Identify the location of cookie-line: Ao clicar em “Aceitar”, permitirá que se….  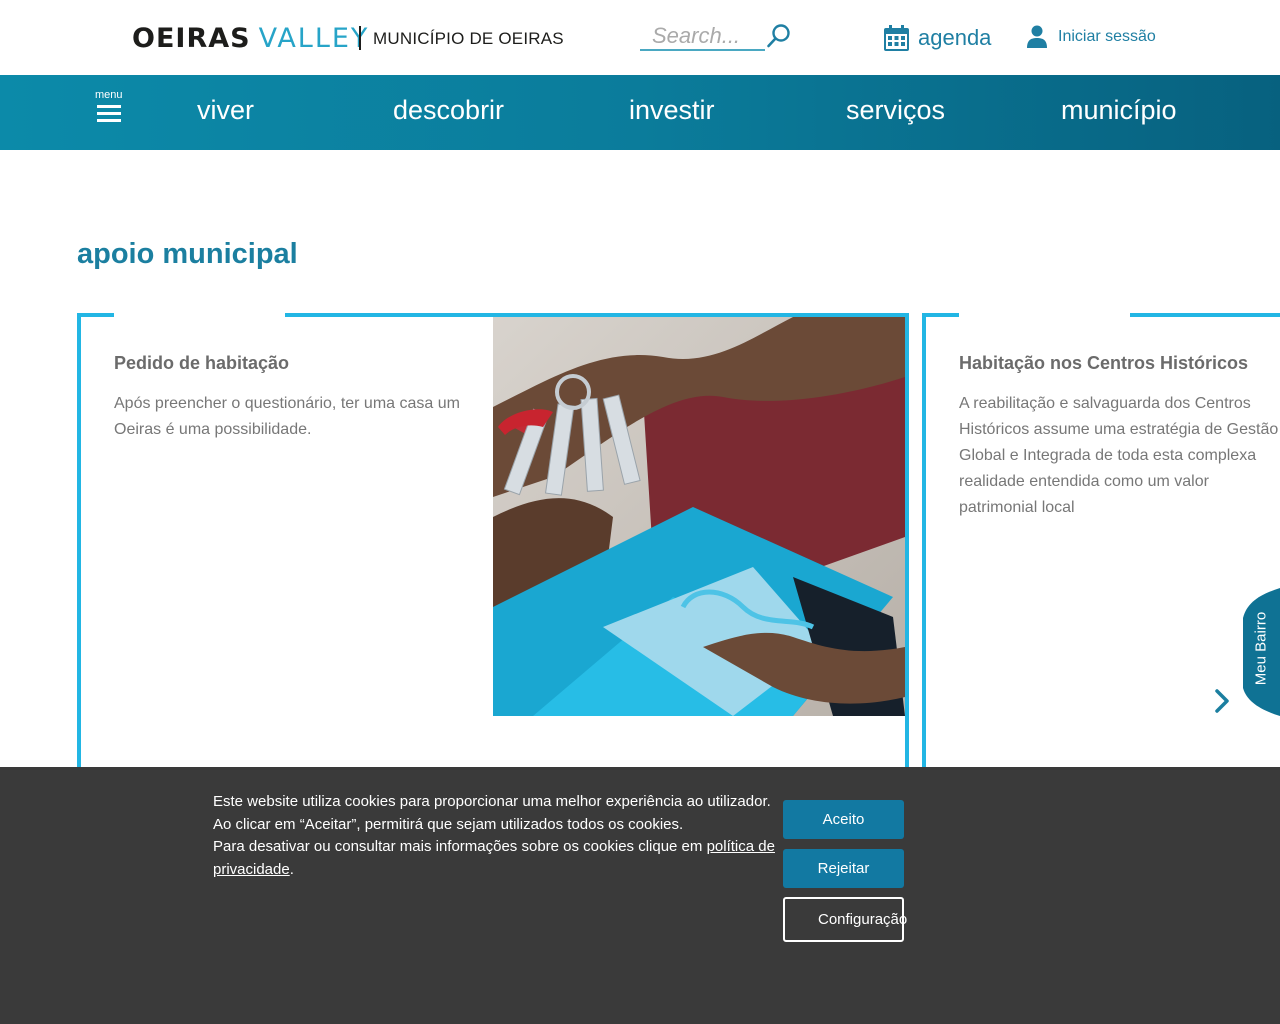
(448, 824).